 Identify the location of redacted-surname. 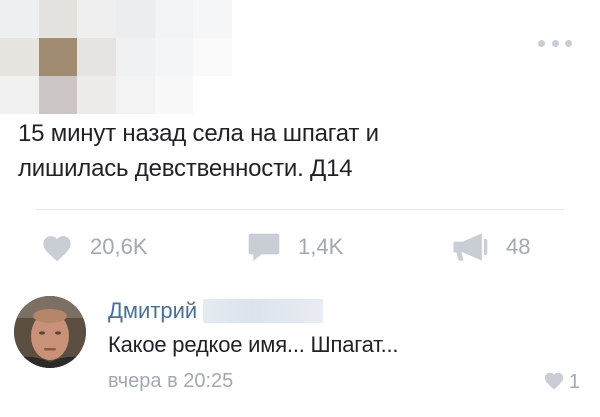
(263, 311).